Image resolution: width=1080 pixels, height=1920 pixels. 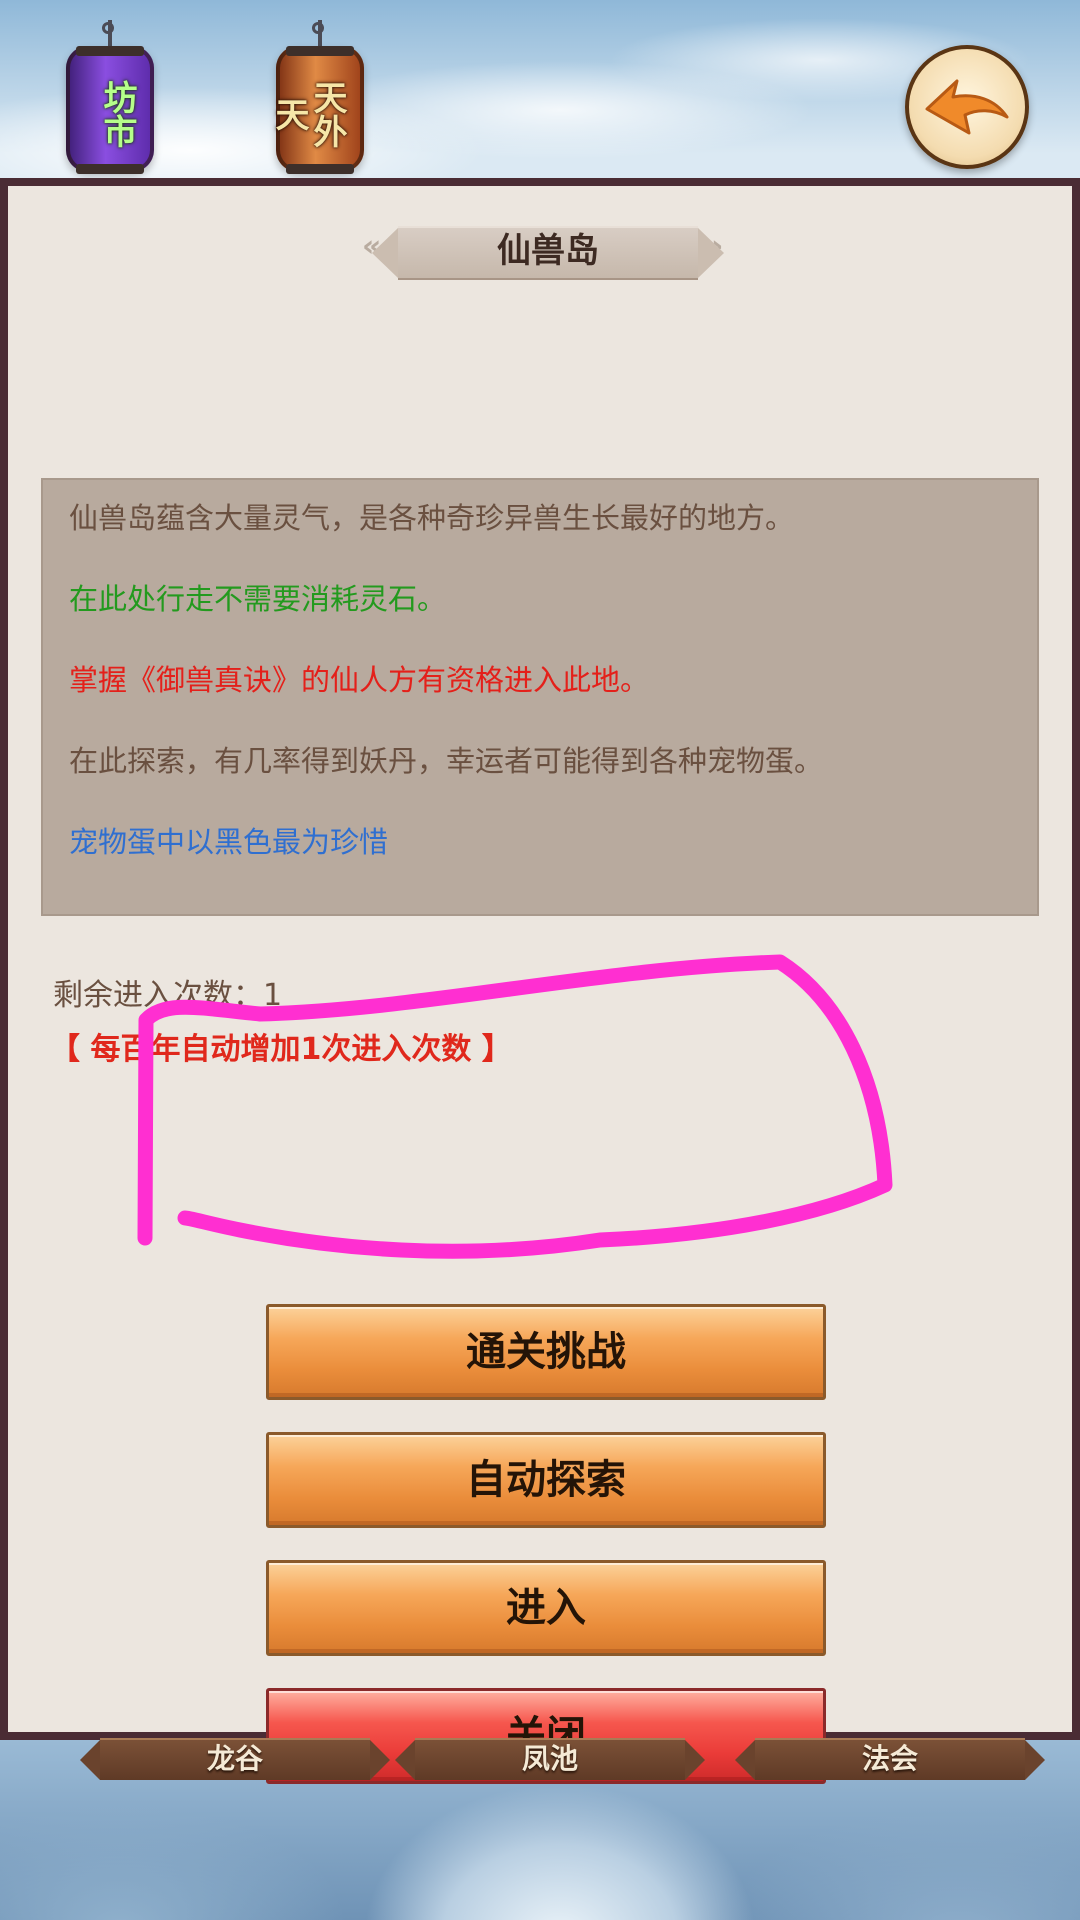 I want to click on back-arrow-icon, so click(x=967, y=107).